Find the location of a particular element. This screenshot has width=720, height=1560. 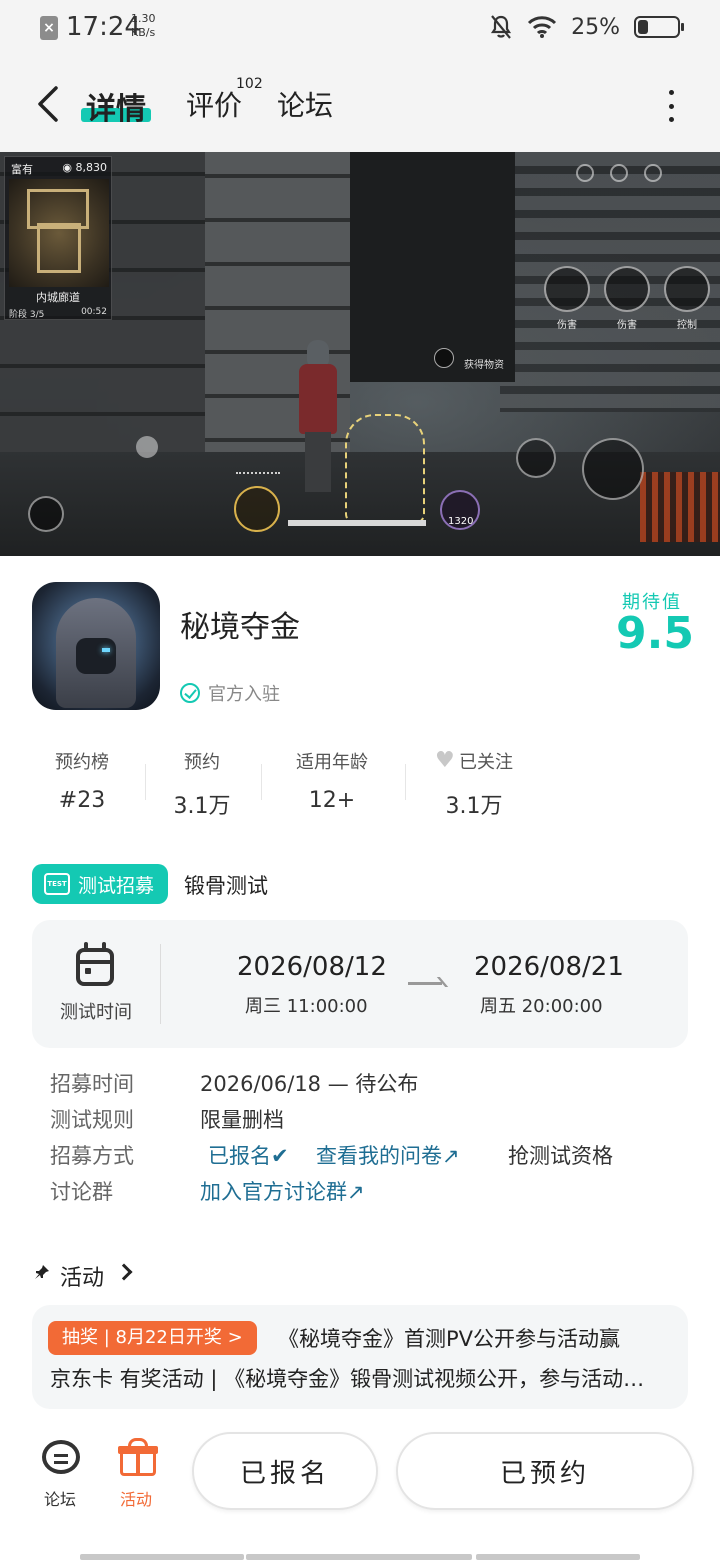

stat-age-label: 适用年龄 is located at coordinates (332, 762).